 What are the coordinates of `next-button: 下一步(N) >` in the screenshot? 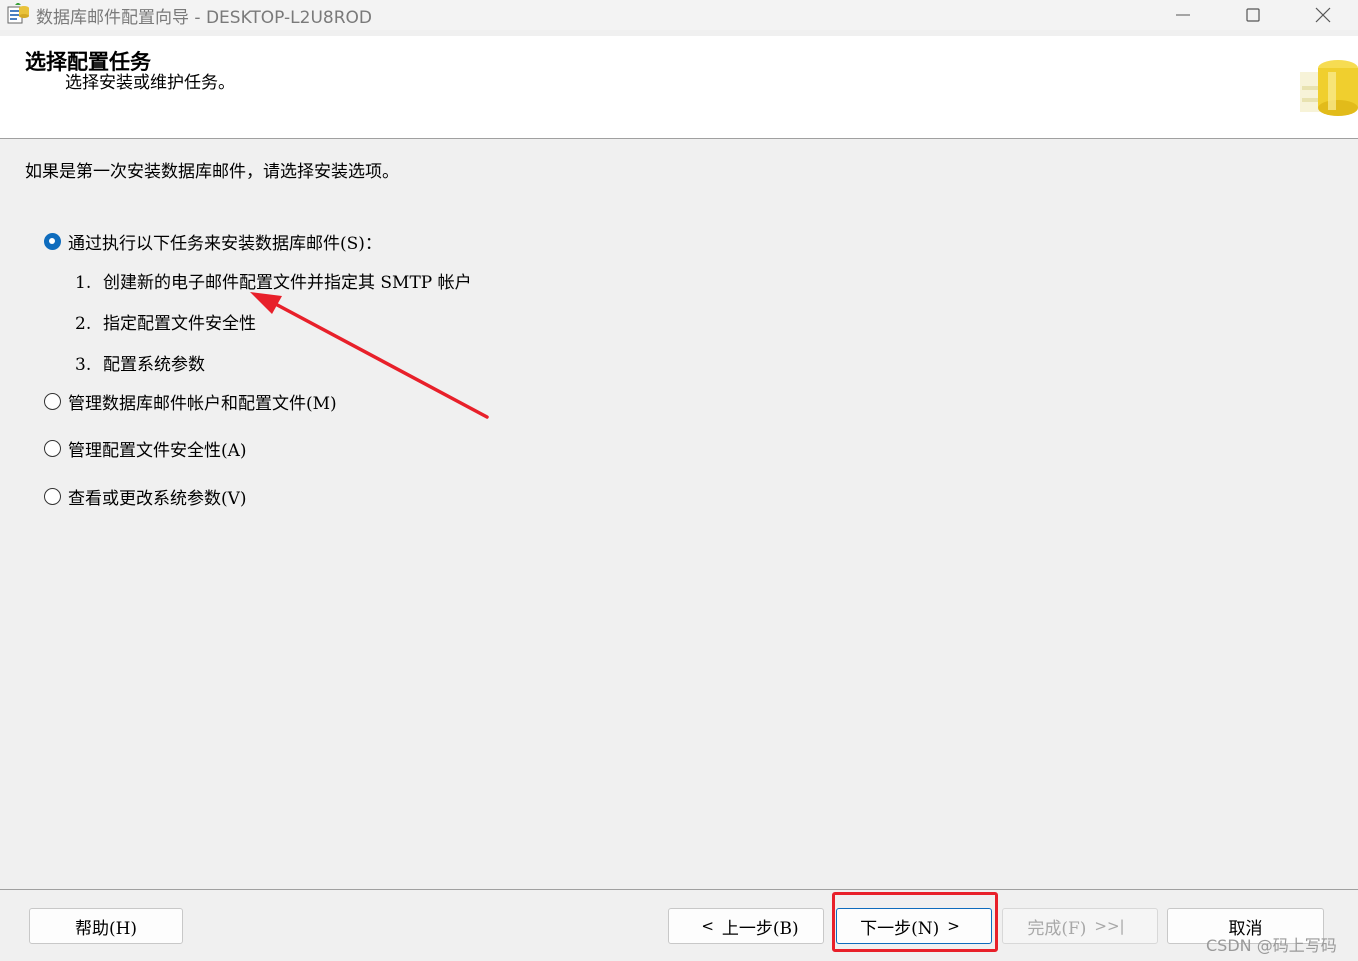 It's located at (914, 926).